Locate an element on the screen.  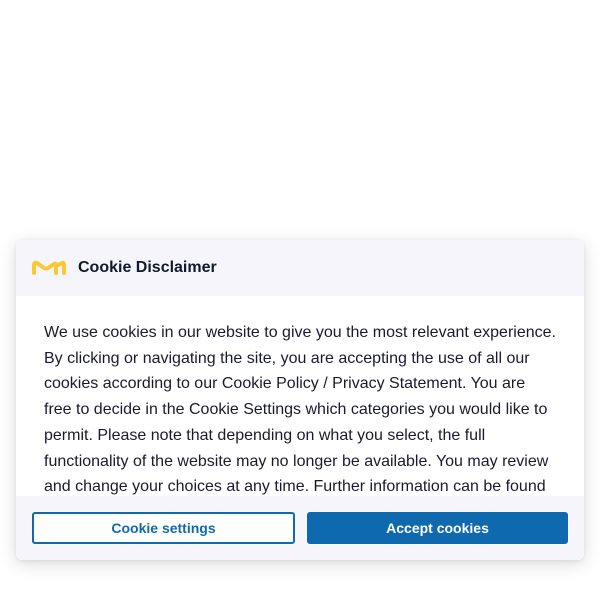
merck-m-logo-icon is located at coordinates (49, 267).